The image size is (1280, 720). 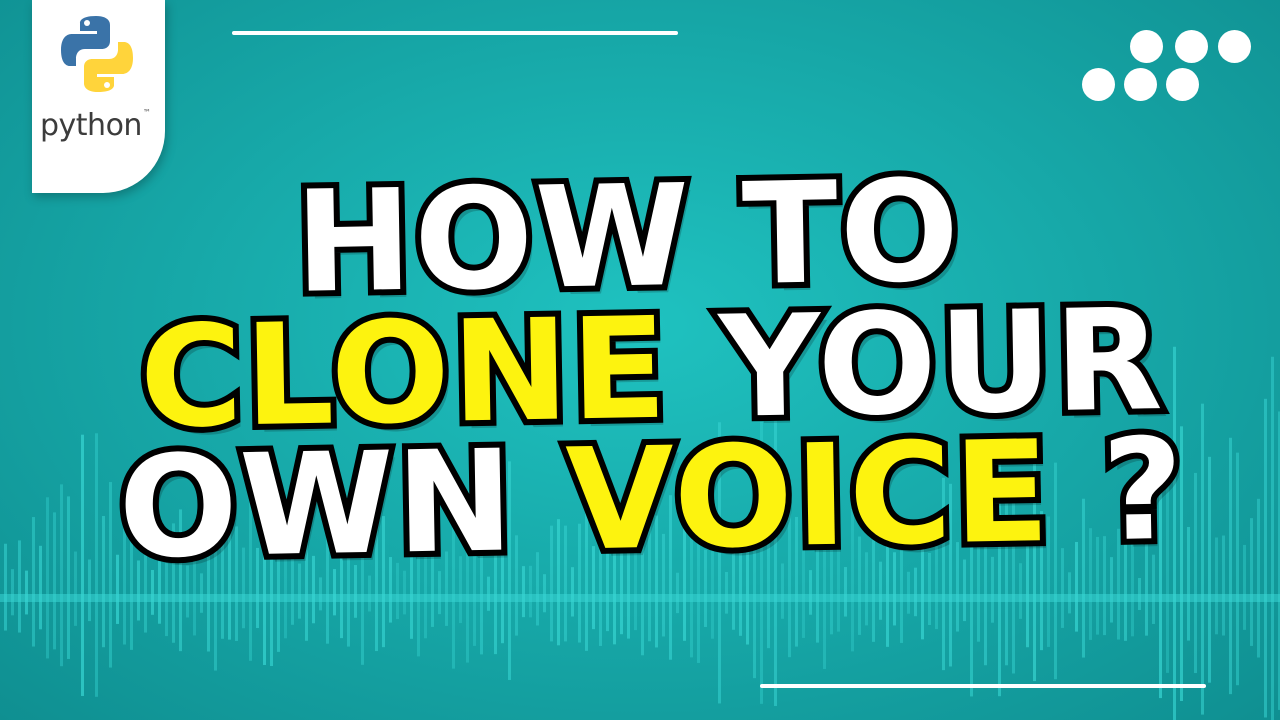 What do you see at coordinates (809, 496) in the screenshot?
I see `headline-word-voice: VOICE` at bounding box center [809, 496].